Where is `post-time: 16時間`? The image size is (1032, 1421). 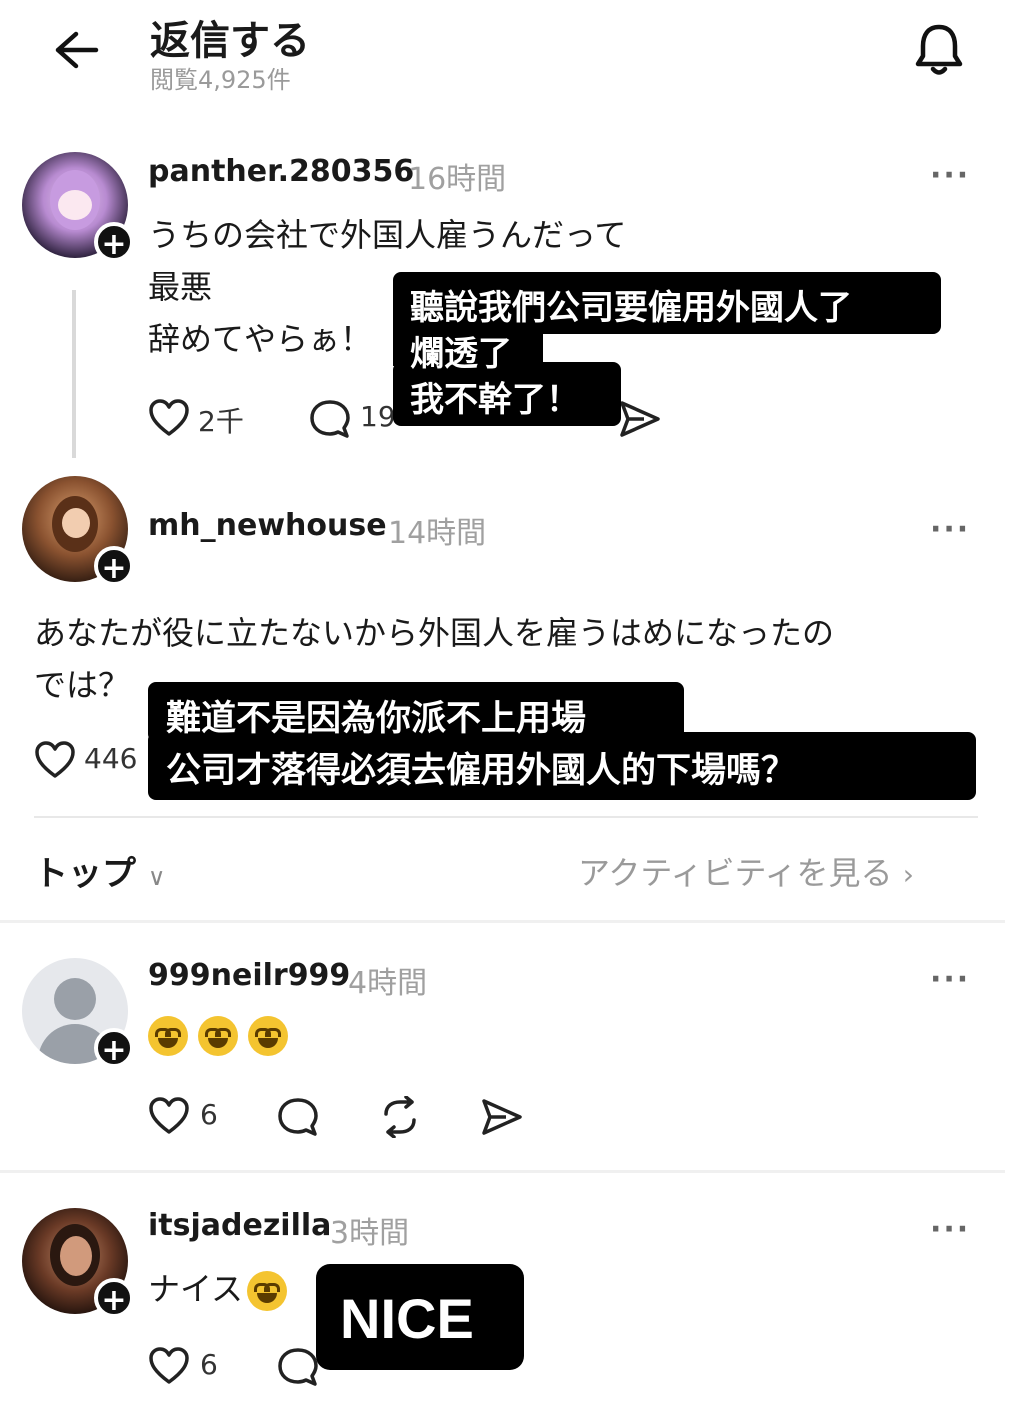
post-time: 16時間 is located at coordinates (457, 179).